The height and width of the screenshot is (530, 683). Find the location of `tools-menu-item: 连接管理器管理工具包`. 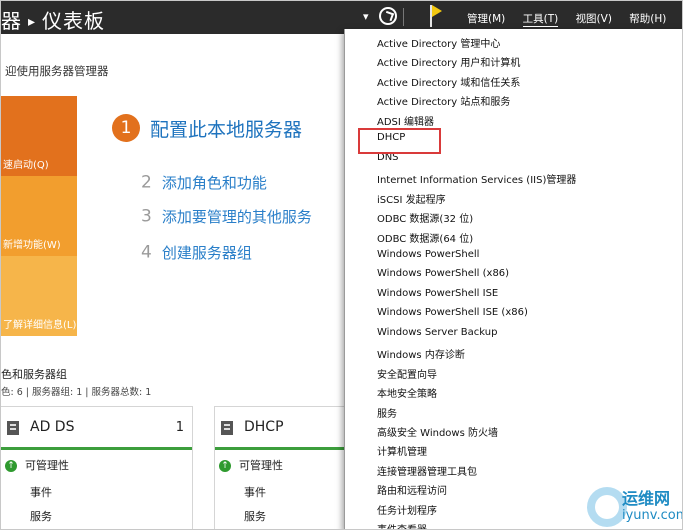

tools-menu-item: 连接管理器管理工具包 is located at coordinates (427, 470).